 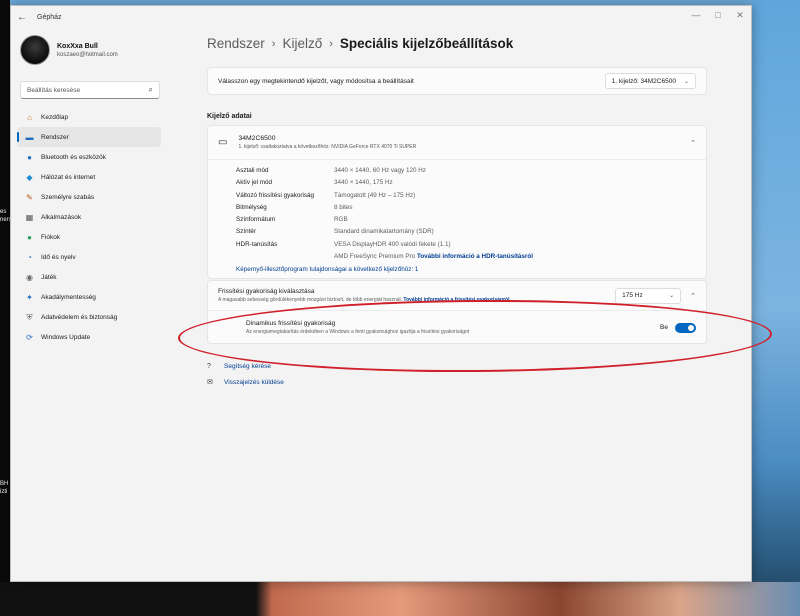 What do you see at coordinates (643, 81) in the screenshot?
I see `display-dropdown-value: 1. kijelző: 34M2C6500` at bounding box center [643, 81].